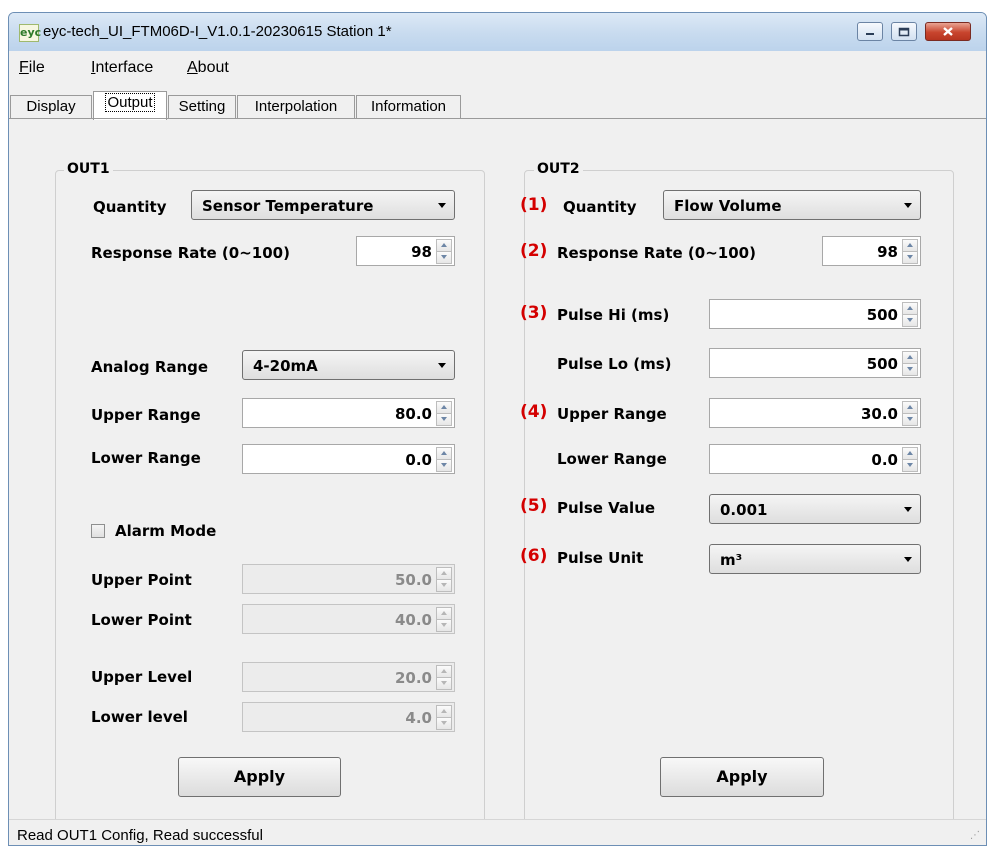 Image resolution: width=992 pixels, height=850 pixels. Describe the element at coordinates (600, 558) in the screenshot. I see `out2-pulse-unit-label: Pulse Unit` at that location.